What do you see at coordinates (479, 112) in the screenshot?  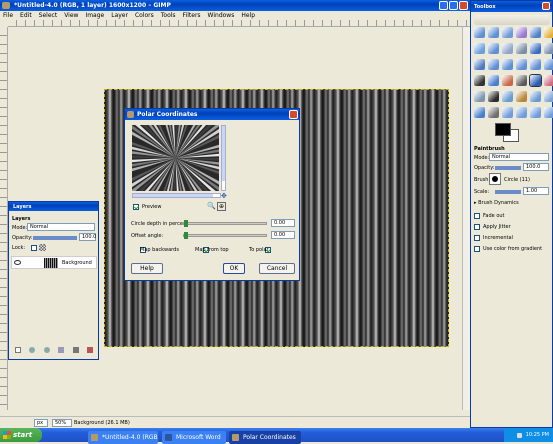 I see `smudge-tool-icon` at bounding box center [479, 112].